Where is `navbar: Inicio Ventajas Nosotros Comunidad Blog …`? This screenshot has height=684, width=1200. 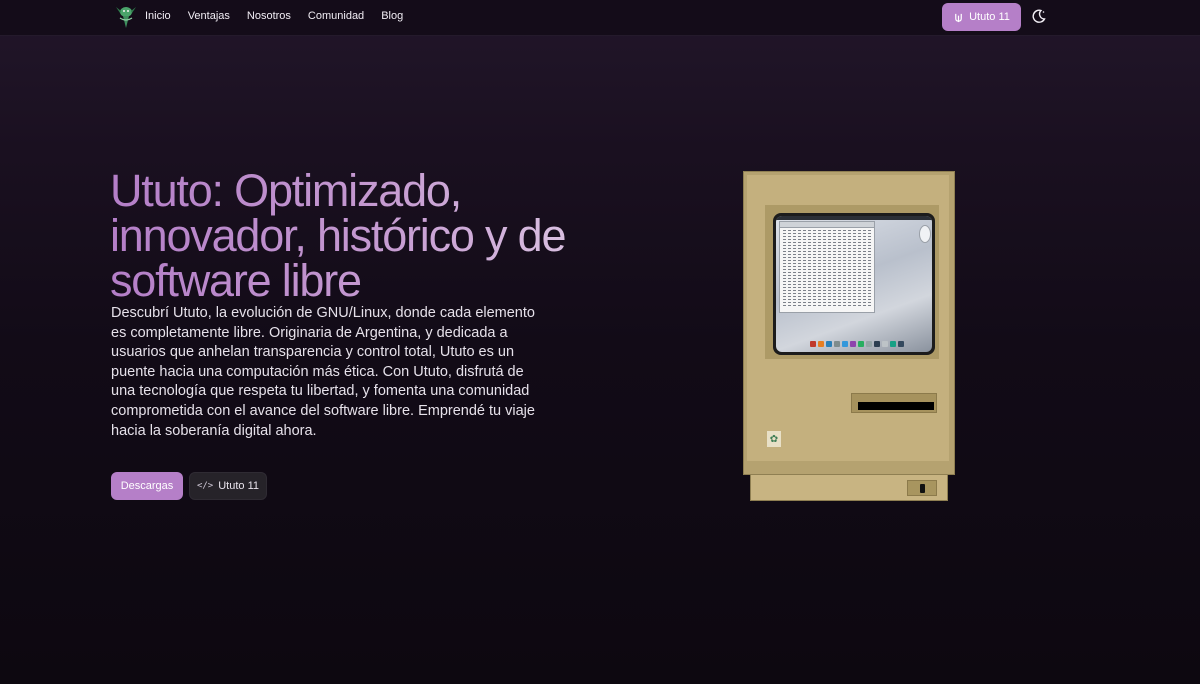
navbar: Inicio Ventajas Nosotros Comunidad Blog … is located at coordinates (600, 18).